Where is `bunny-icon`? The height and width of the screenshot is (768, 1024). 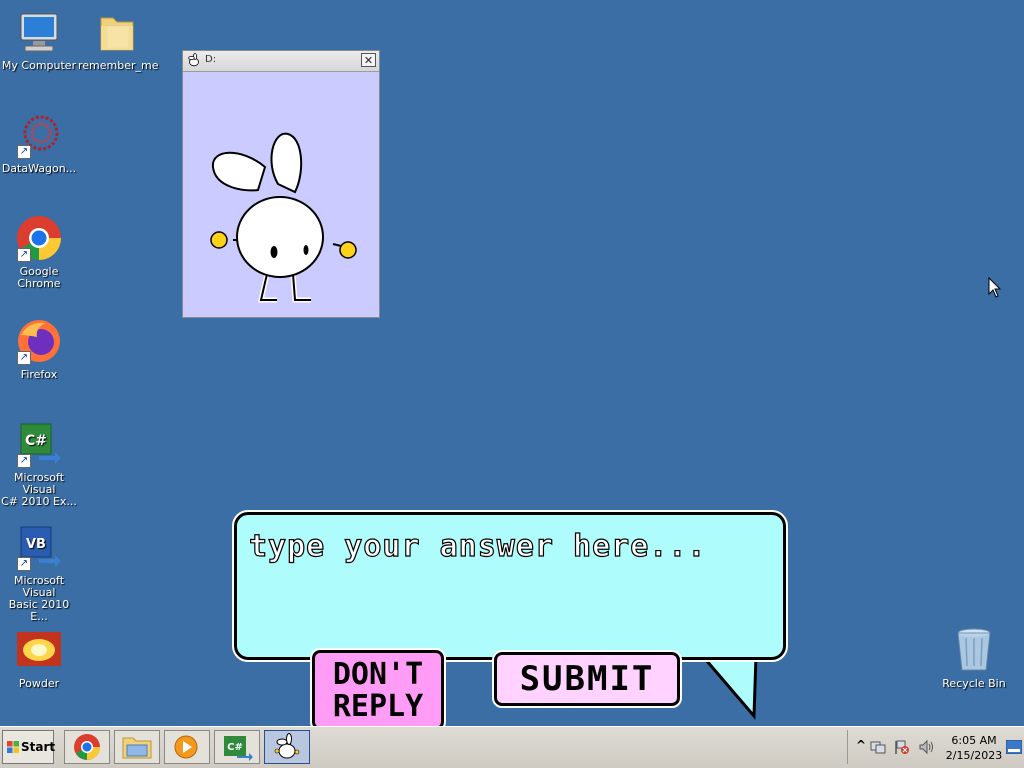
bunny-icon is located at coordinates (287, 746).